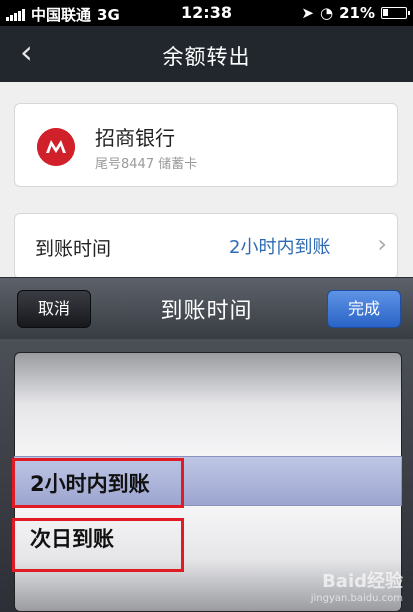 The width and height of the screenshot is (413, 612). I want to click on watermark-main: Baid经验, so click(362, 581).